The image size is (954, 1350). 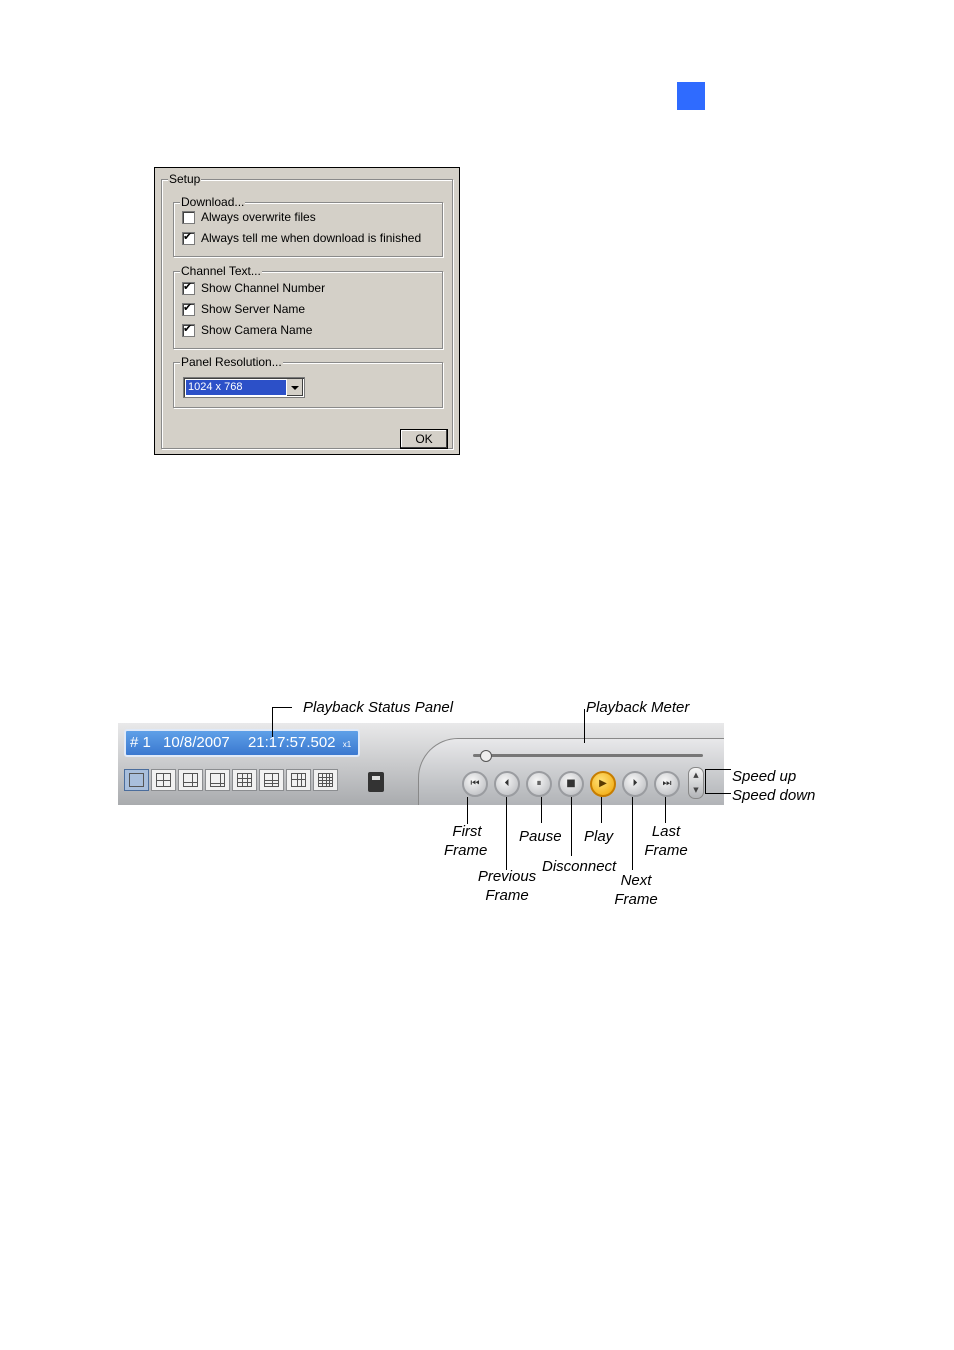 I want to click on callout-line-speed-down, so click(x=718, y=793).